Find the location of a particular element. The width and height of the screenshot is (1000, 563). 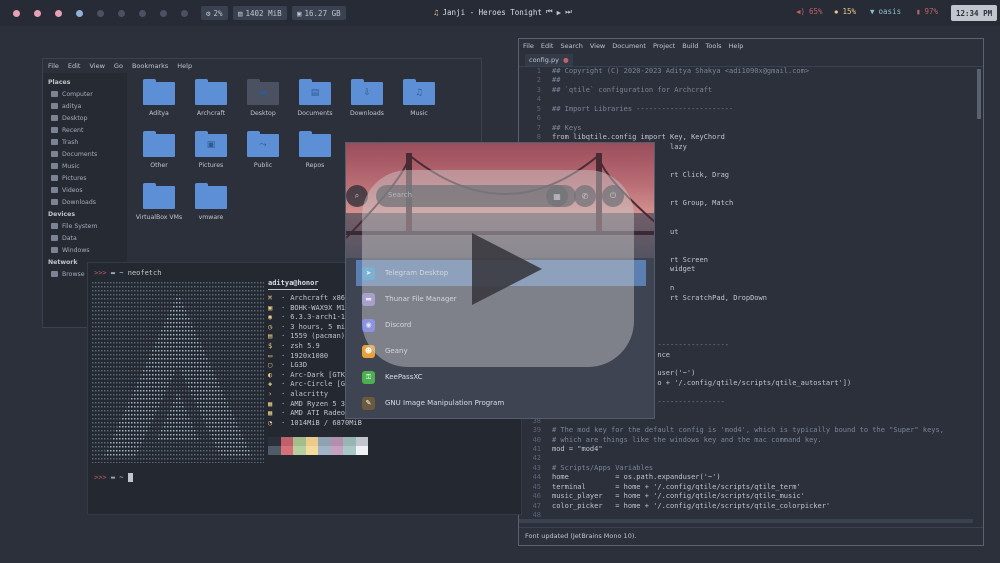

sidebar-item: File System is located at coordinates (87, 226).